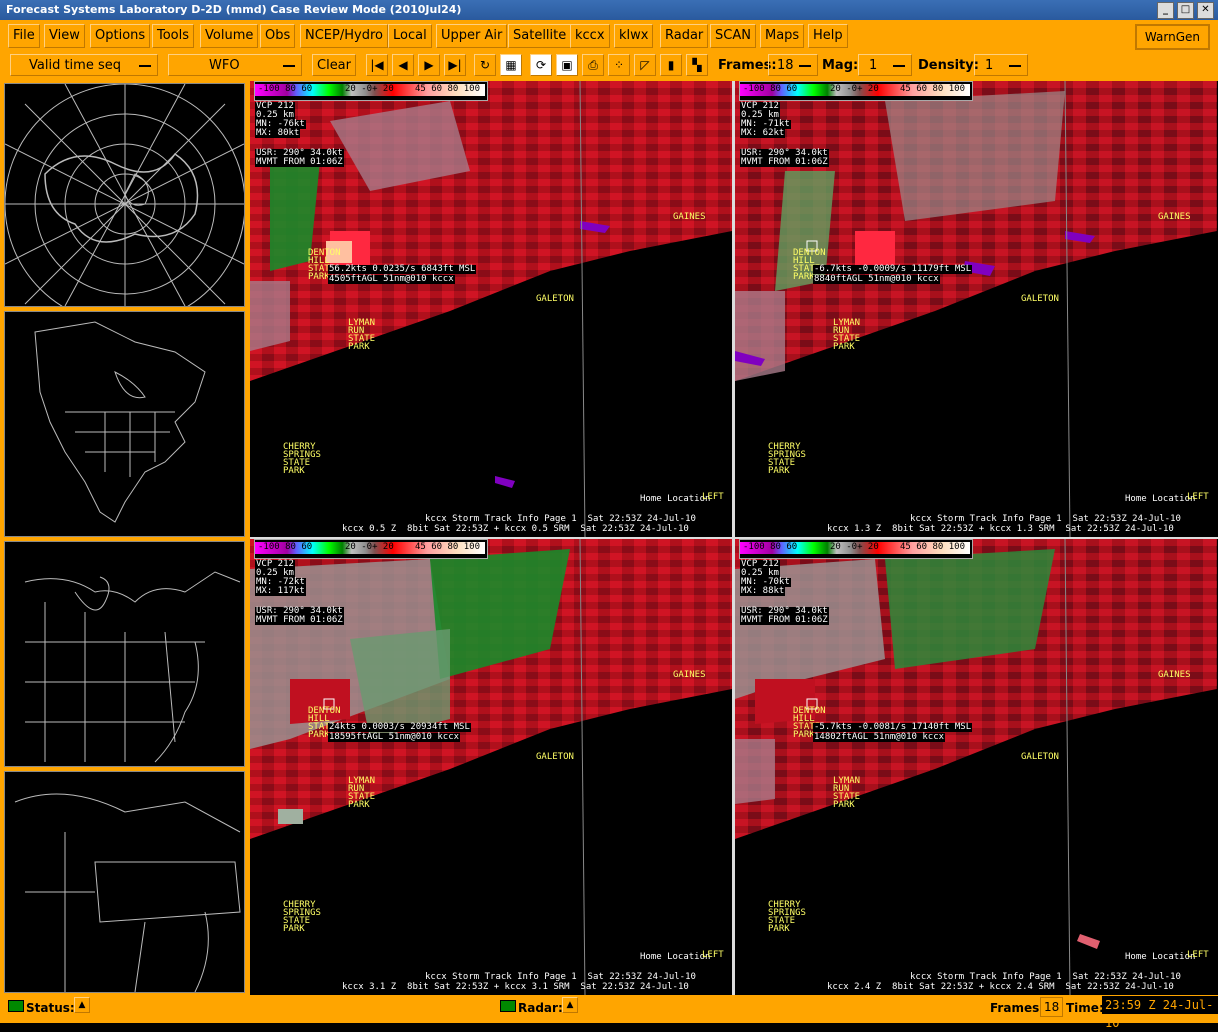 This screenshot has height=1032, width=1218. What do you see at coordinates (1185, 10) in the screenshot?
I see `maximize-button: □` at bounding box center [1185, 10].